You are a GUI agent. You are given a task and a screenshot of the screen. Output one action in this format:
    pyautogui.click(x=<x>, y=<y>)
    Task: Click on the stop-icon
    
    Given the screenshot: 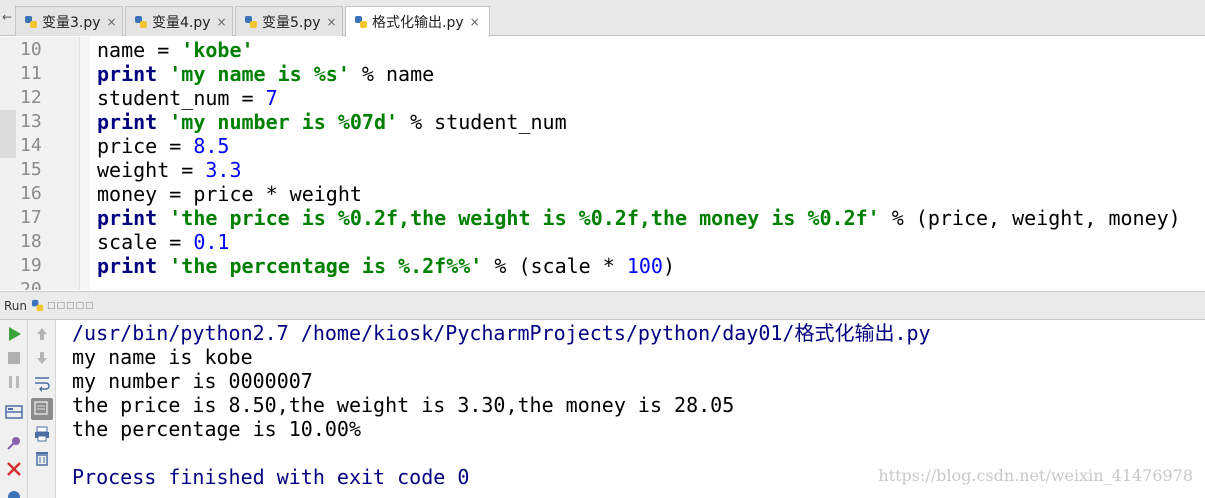 What is the action you would take?
    pyautogui.click(x=14, y=358)
    